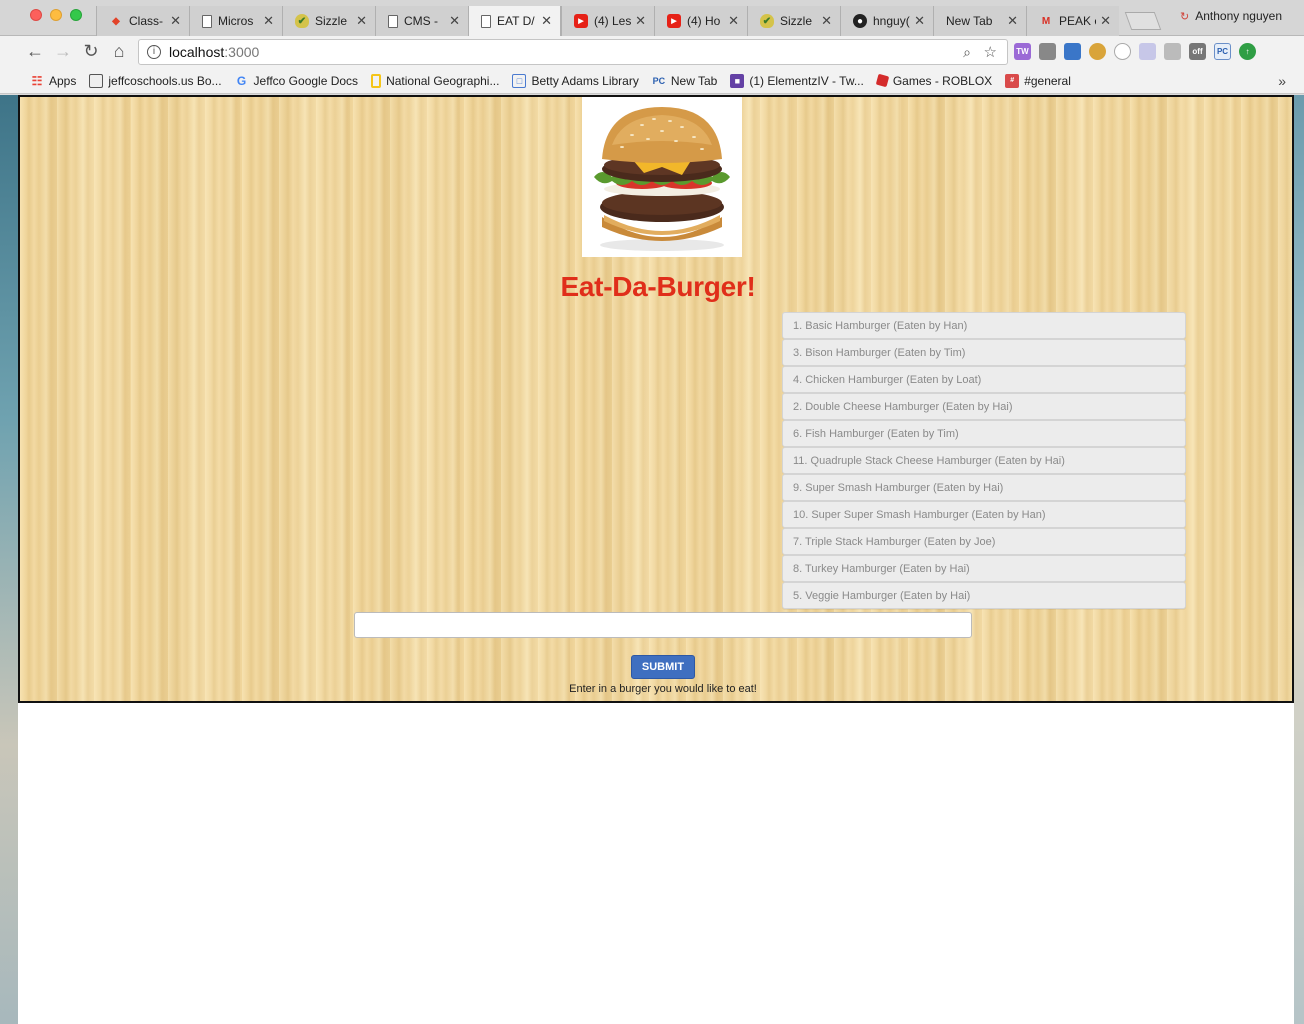 This screenshot has width=1304, height=1024. What do you see at coordinates (1072, 21) in the screenshot?
I see `tab-10: M PEAK e ✕` at bounding box center [1072, 21].